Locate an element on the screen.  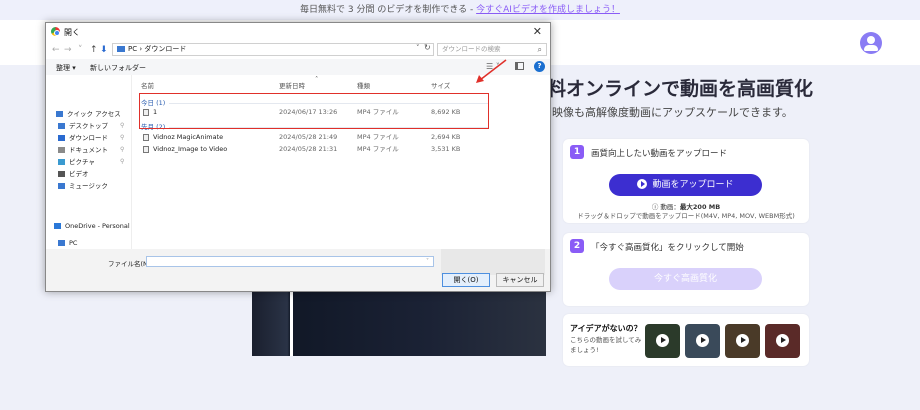
nav-item-label: ビデオ is located at coordinates (79, 174).